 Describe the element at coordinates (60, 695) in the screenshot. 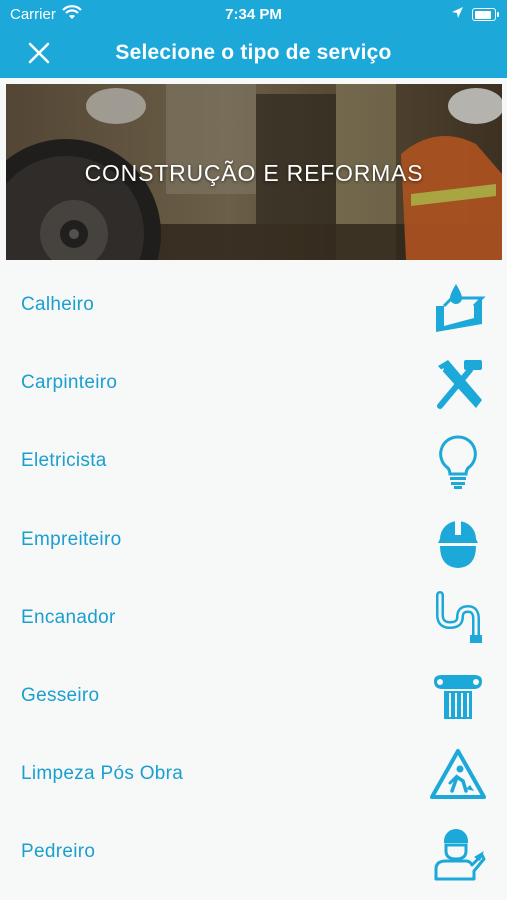

I see `service-label: Gesseiro` at that location.